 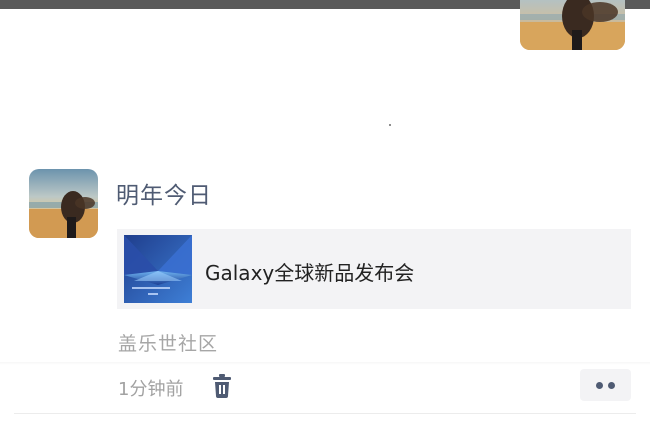 What do you see at coordinates (572, 25) in the screenshot?
I see `previous-post-avatar` at bounding box center [572, 25].